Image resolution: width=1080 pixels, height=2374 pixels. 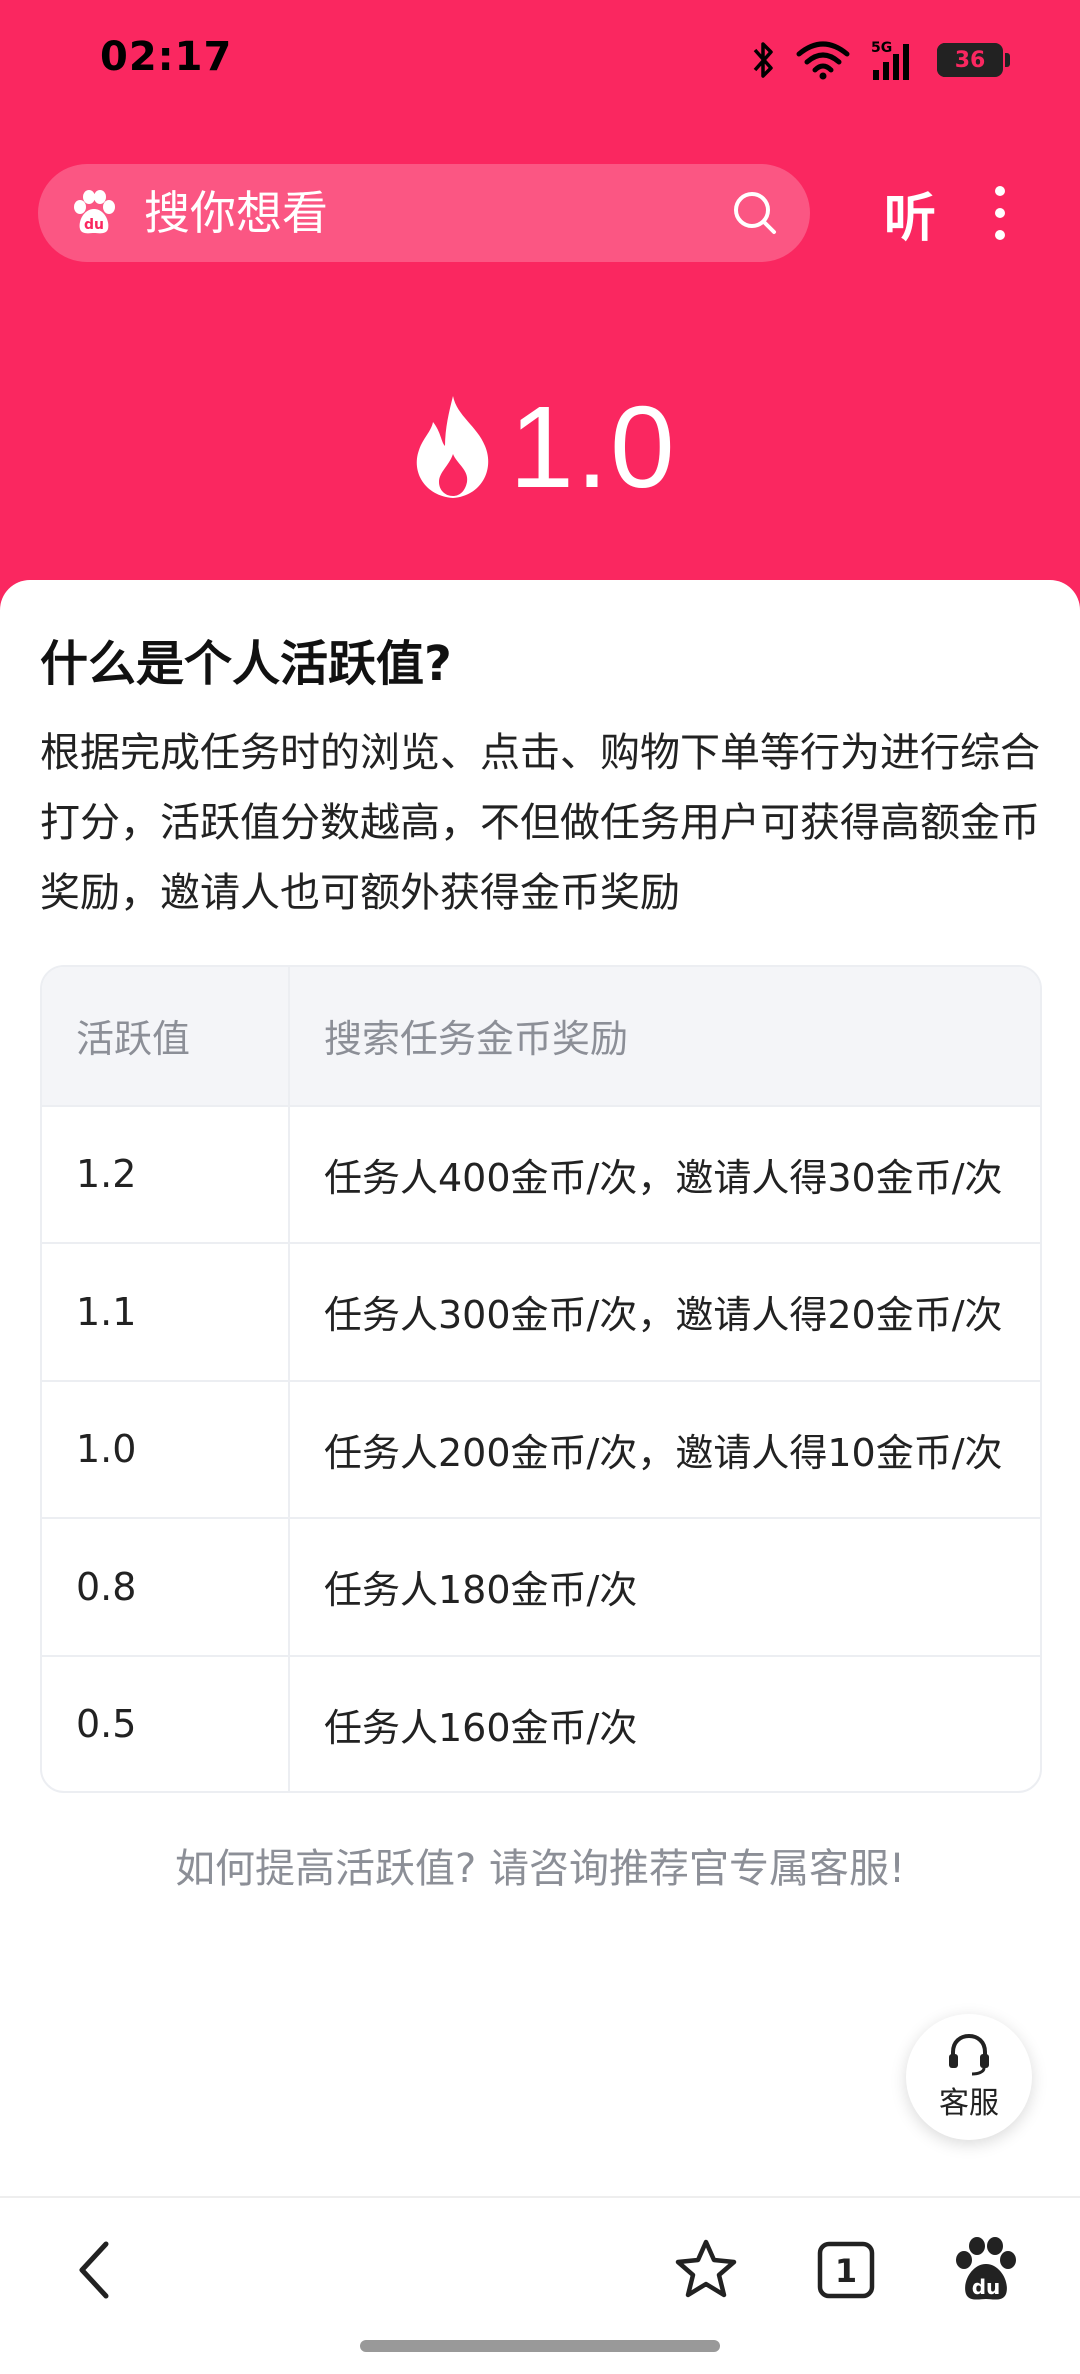 I want to click on battery-tip, so click(x=1007, y=60).